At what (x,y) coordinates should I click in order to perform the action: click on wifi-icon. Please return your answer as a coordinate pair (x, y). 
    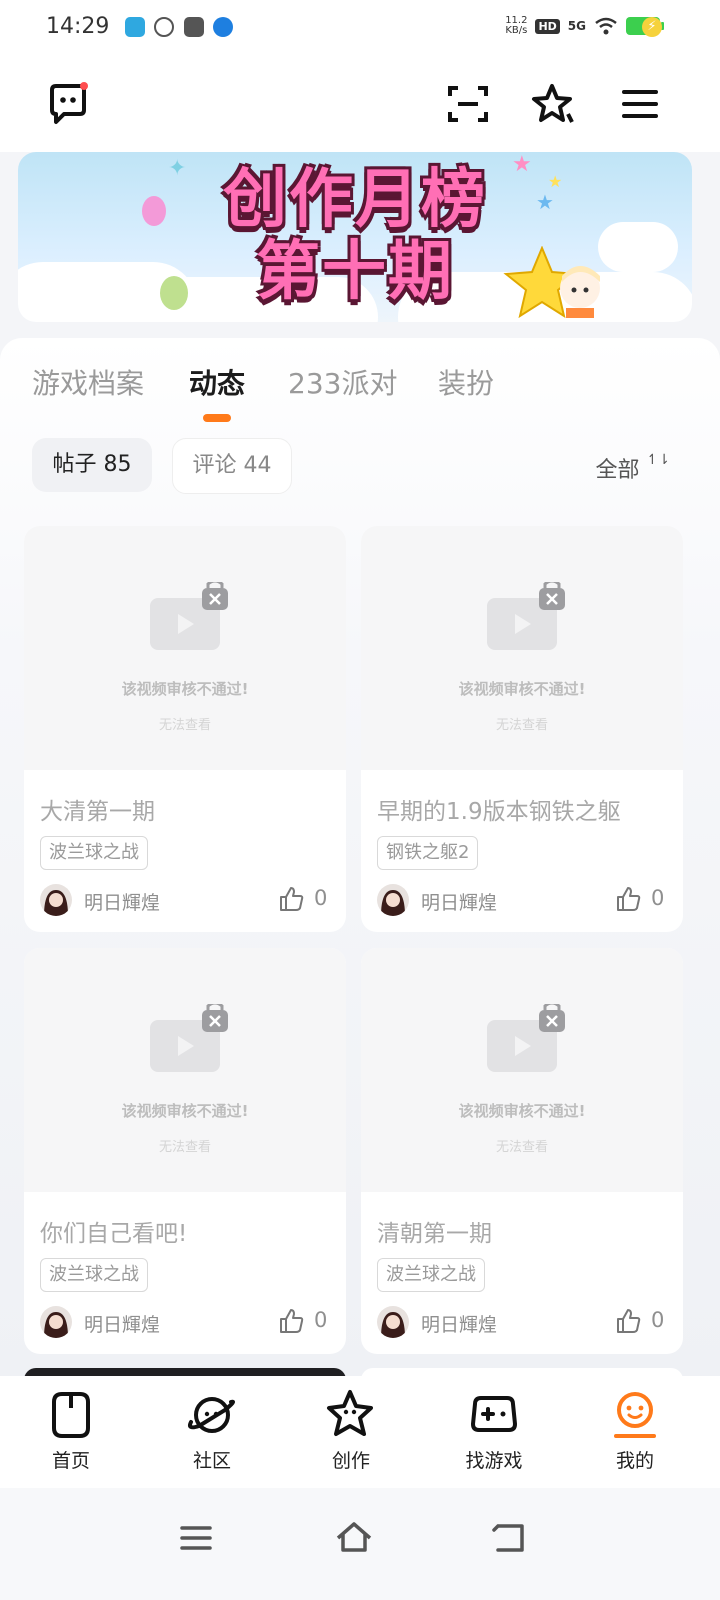
    Looking at the image, I should click on (606, 26).